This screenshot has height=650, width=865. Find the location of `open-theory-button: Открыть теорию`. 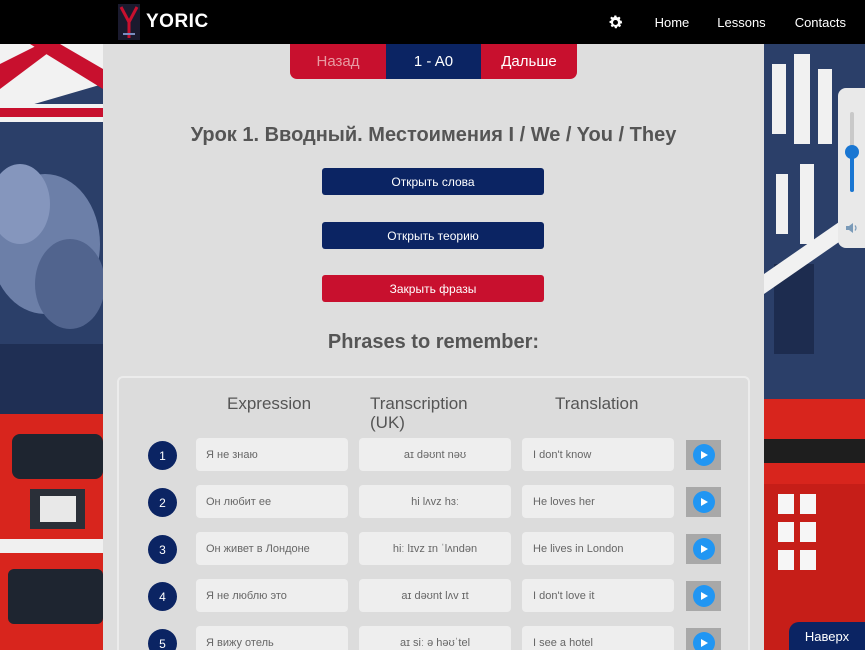

open-theory-button: Открыть теорию is located at coordinates (433, 235).